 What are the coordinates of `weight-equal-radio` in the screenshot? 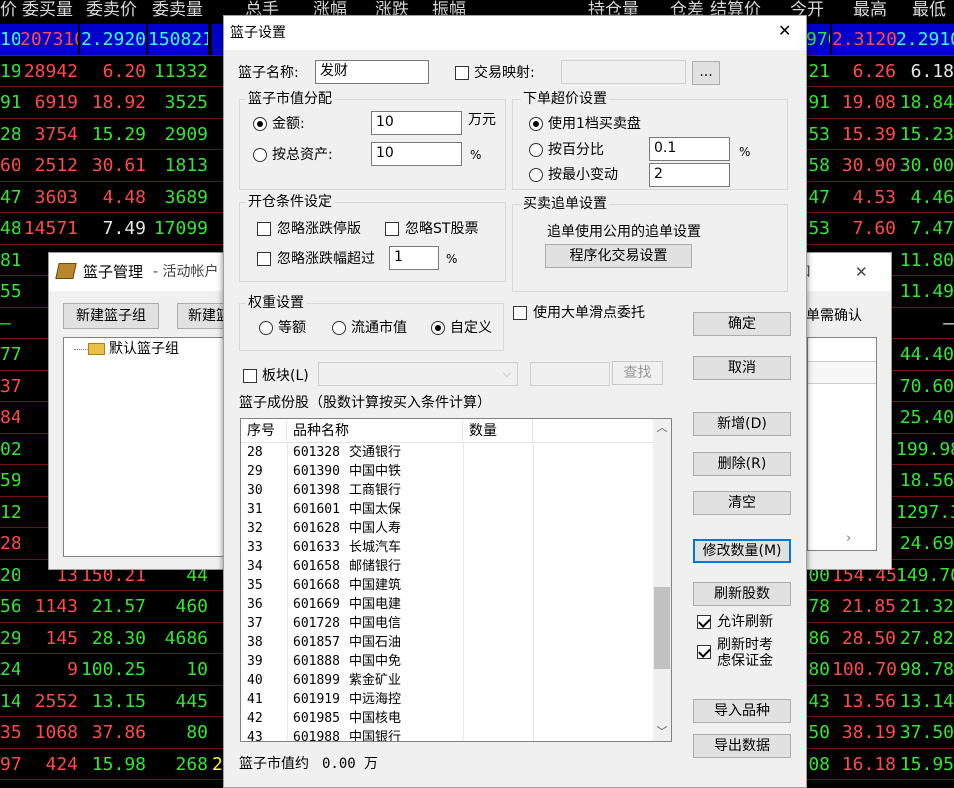 It's located at (266, 328).